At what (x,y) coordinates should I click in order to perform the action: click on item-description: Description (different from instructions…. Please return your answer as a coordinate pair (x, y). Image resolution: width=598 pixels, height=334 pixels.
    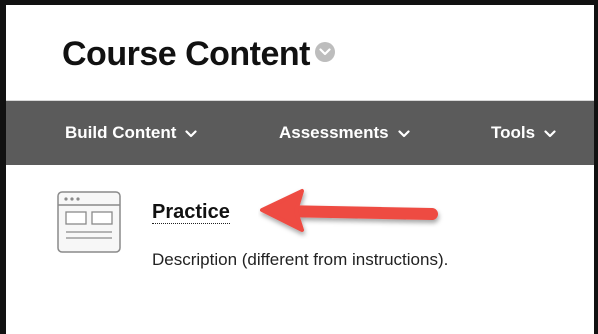
    Looking at the image, I should click on (300, 259).